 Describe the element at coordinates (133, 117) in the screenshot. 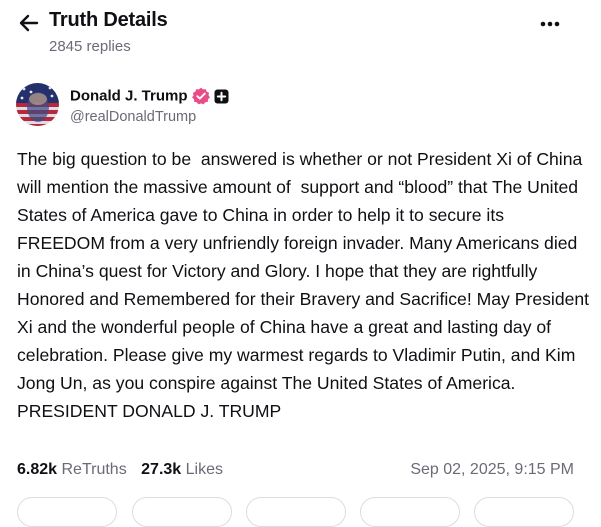

I see `author-handle: @realDonaldTrump` at that location.